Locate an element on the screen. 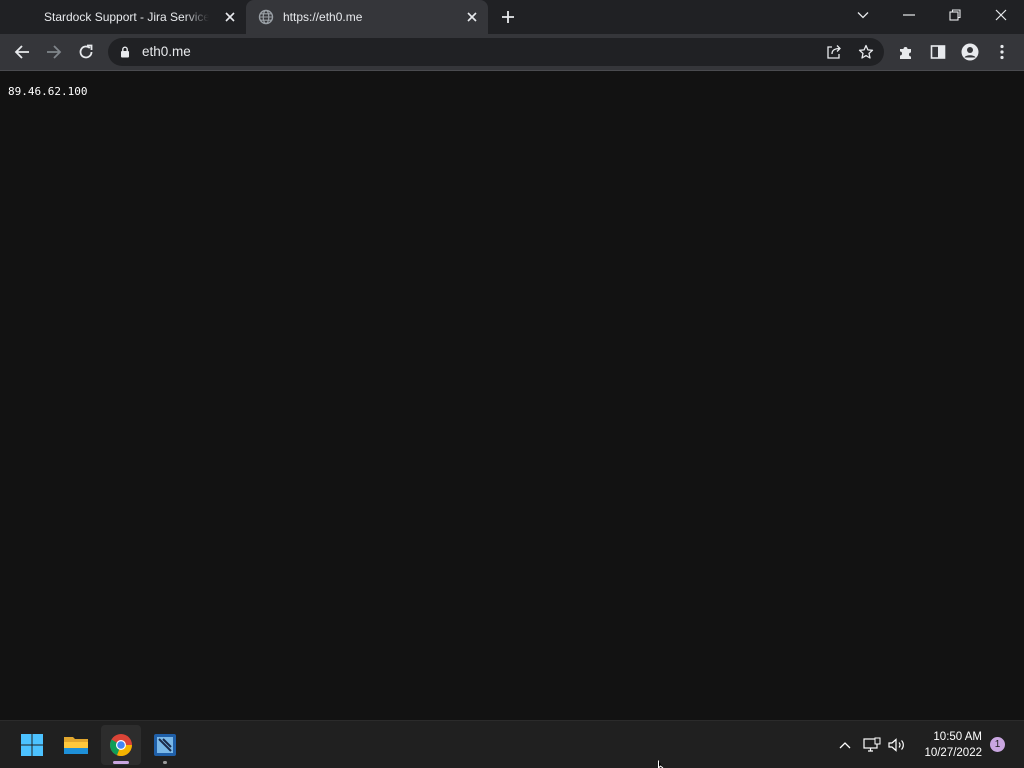 This screenshot has width=1024, height=768. side-panel-button is located at coordinates (938, 52).